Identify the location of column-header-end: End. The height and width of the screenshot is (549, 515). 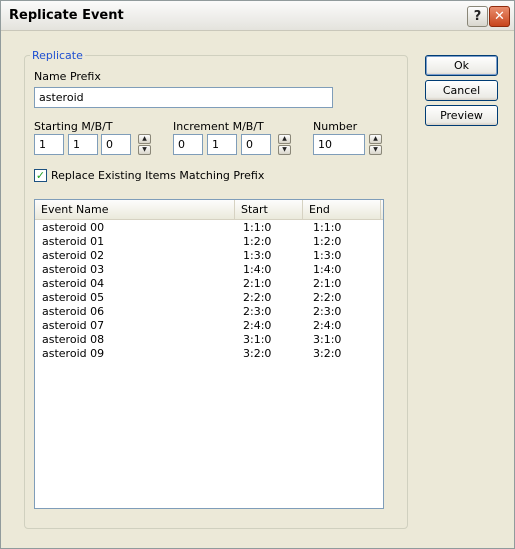
(342, 210).